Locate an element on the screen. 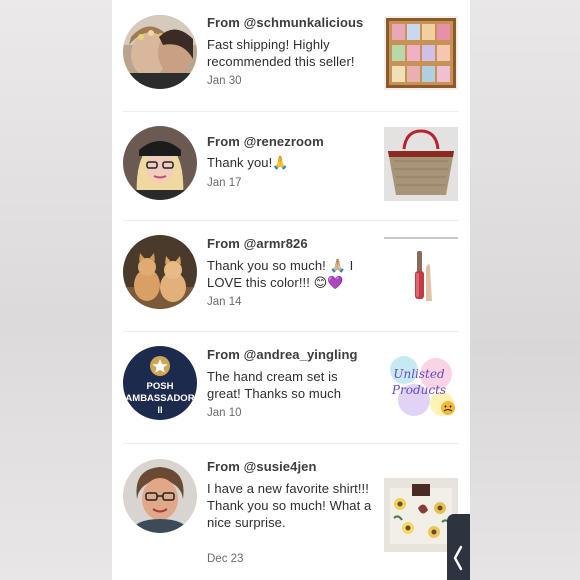 This screenshot has height=580, width=580. perfume-gift-box-thumbnail is located at coordinates (421, 53).